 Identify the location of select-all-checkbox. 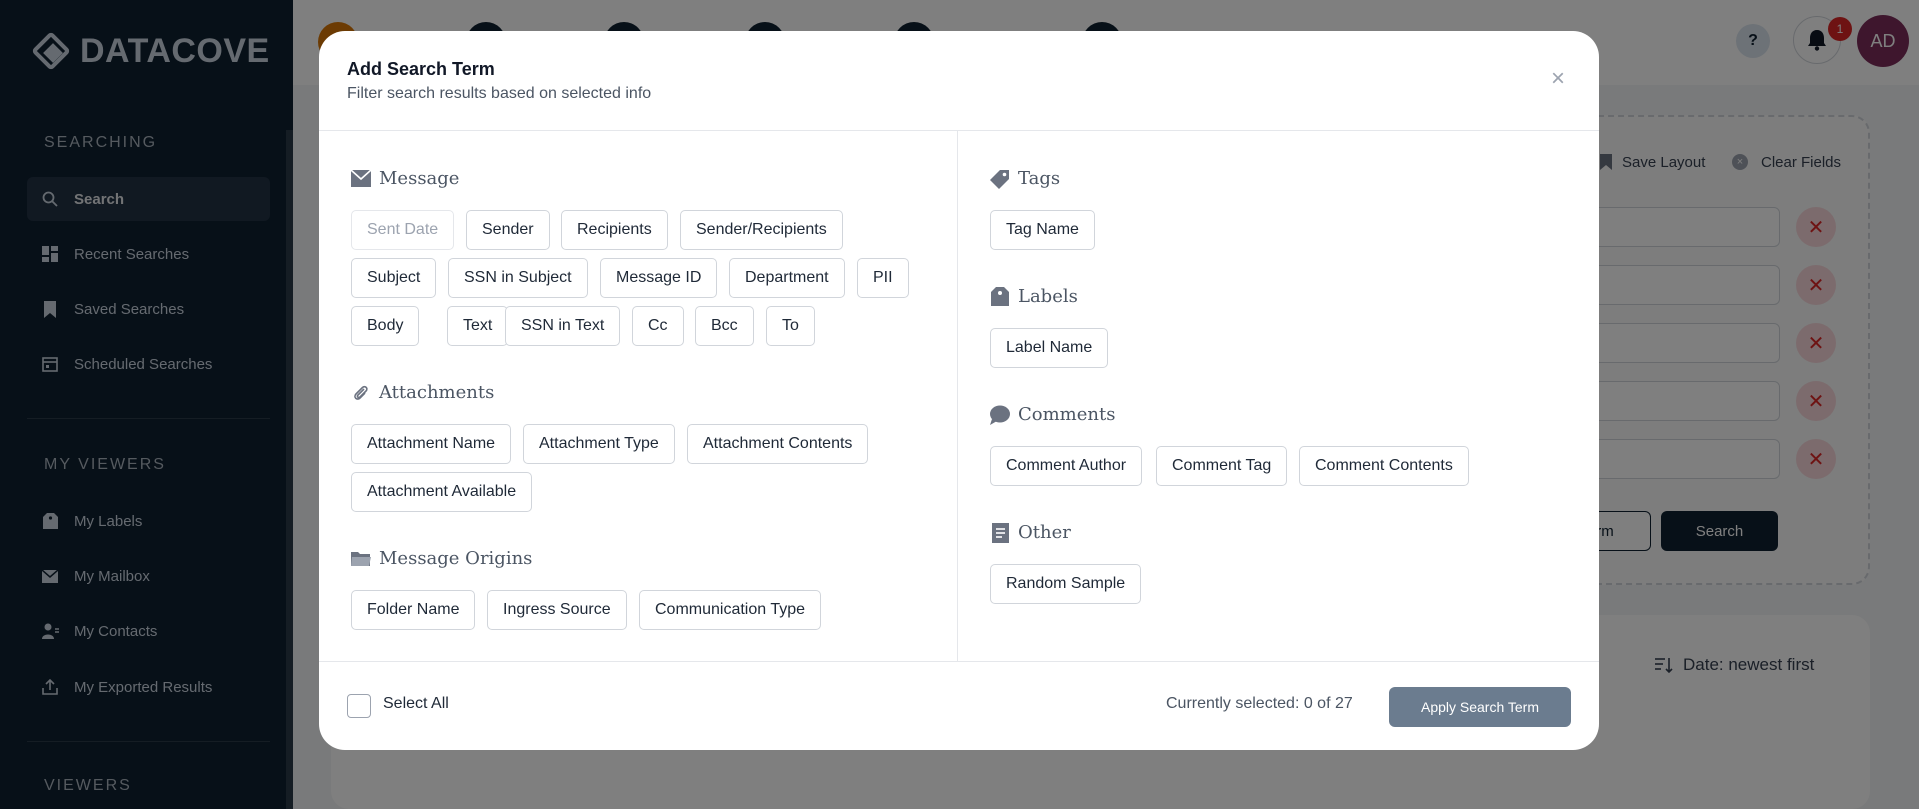
(359, 706).